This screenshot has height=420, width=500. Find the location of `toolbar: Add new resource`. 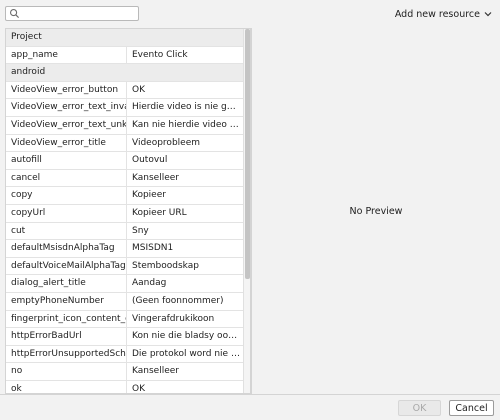

toolbar: Add new resource is located at coordinates (250, 14).